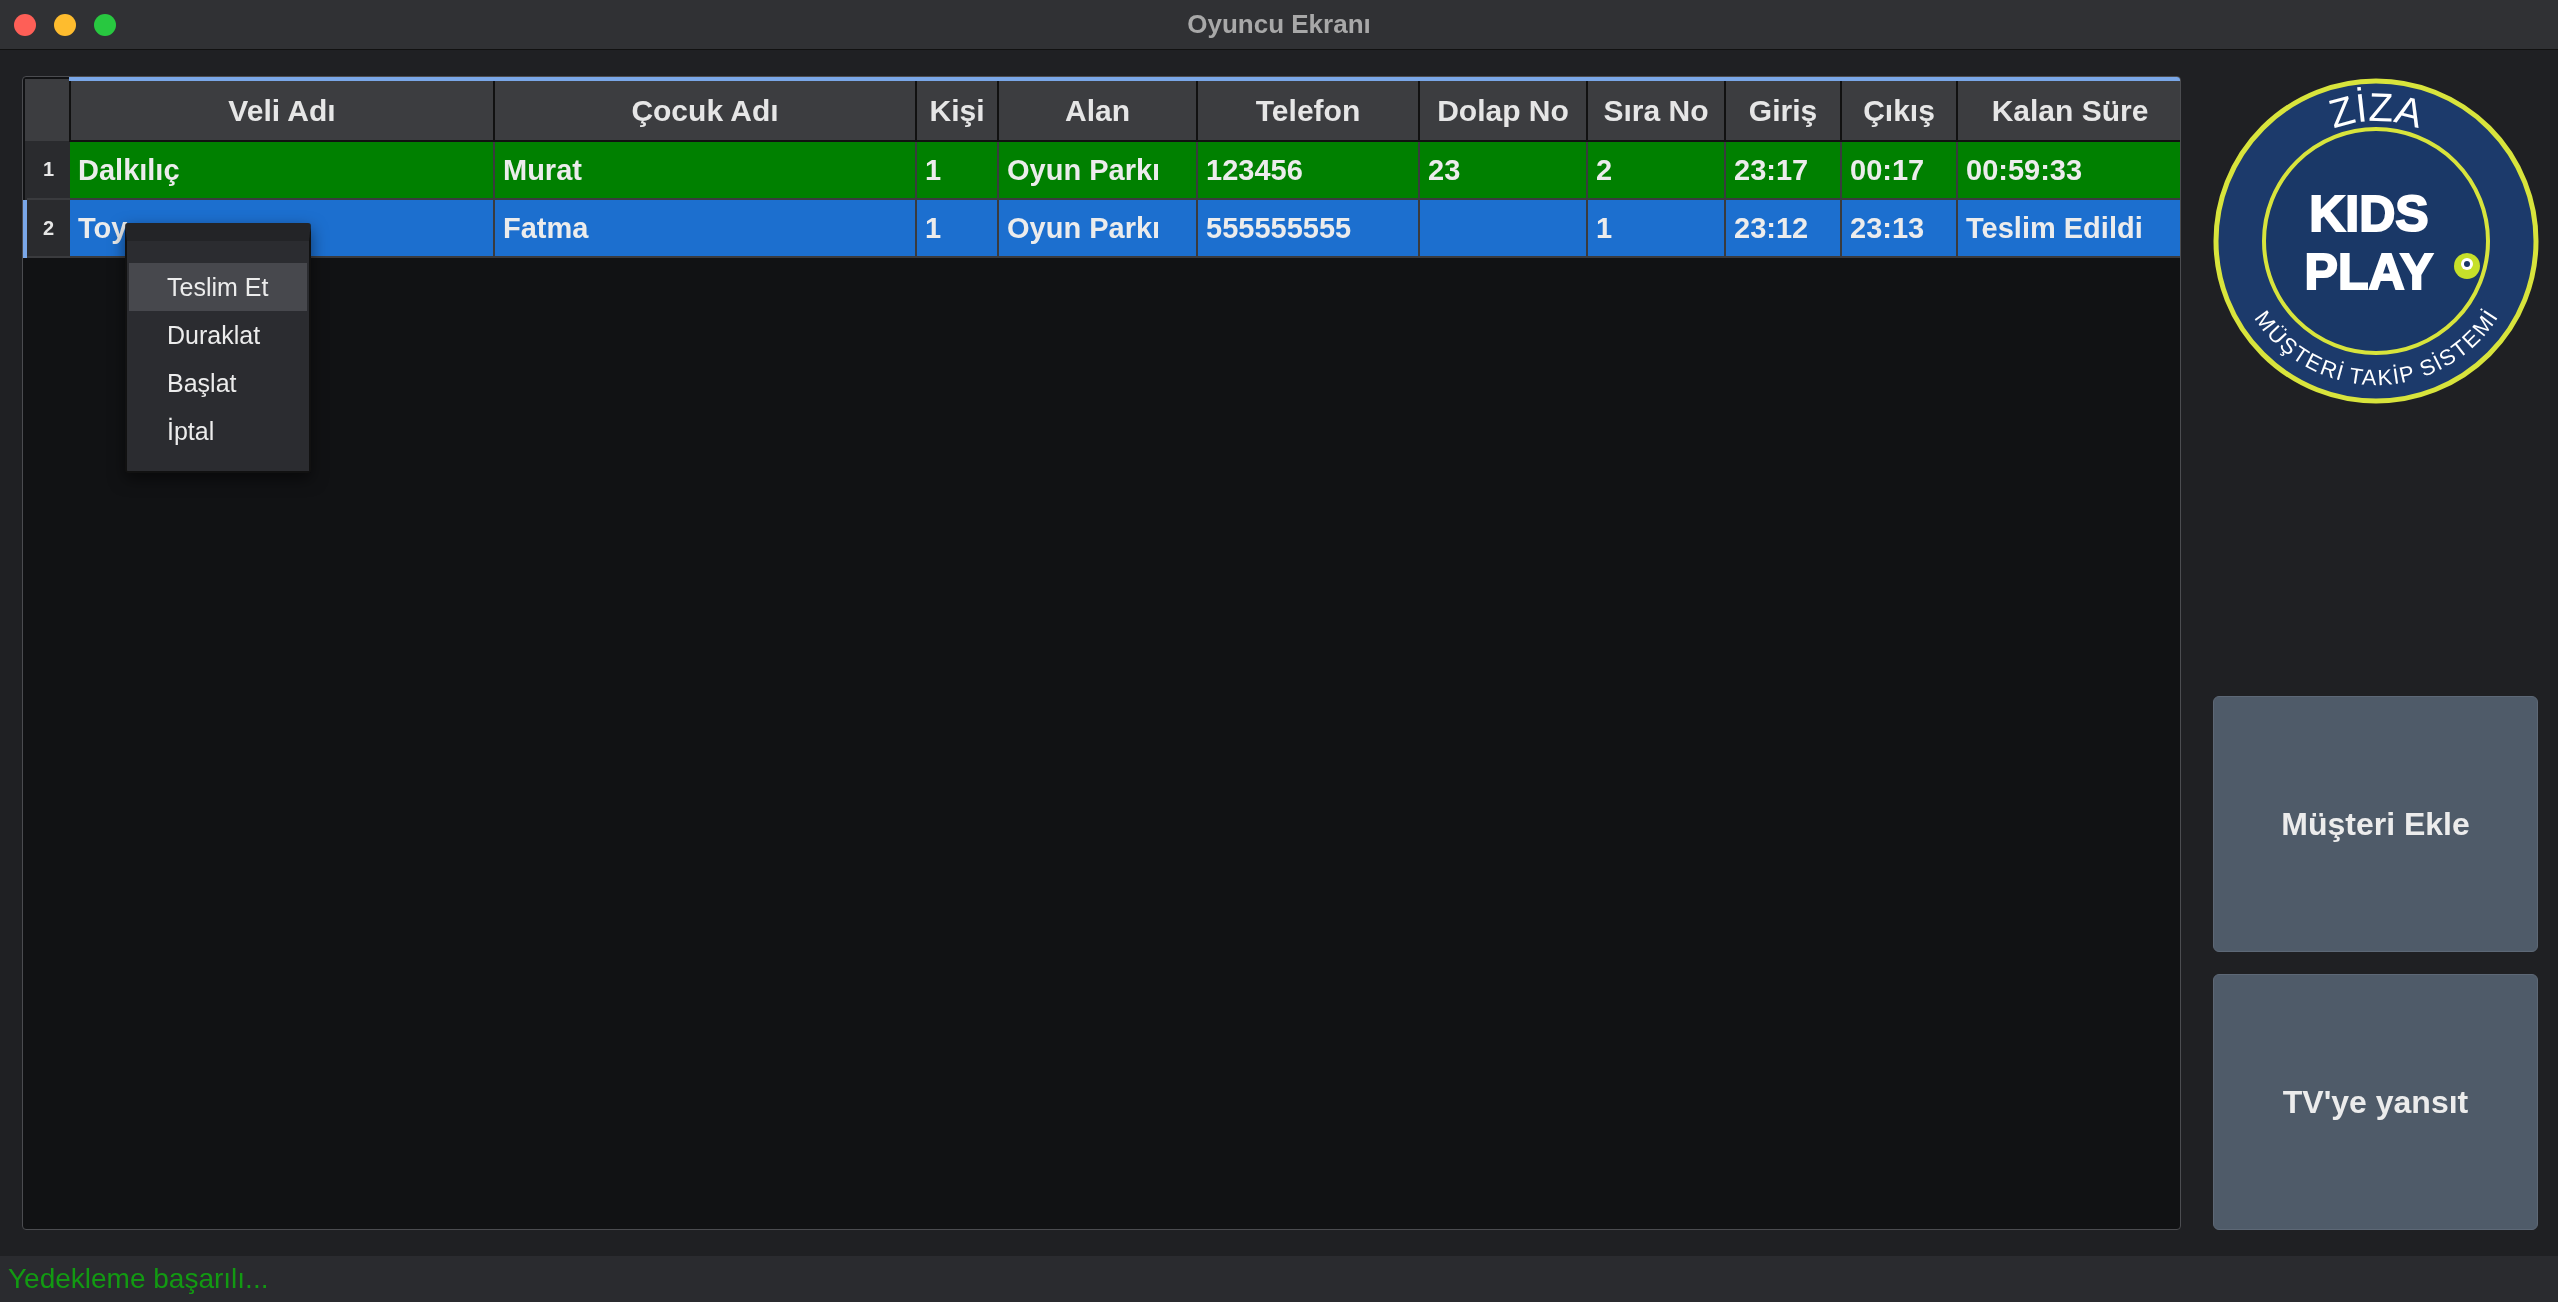 This screenshot has width=2558, height=1302. What do you see at coordinates (1308, 228) in the screenshot?
I see `table-cell: 555555555` at bounding box center [1308, 228].